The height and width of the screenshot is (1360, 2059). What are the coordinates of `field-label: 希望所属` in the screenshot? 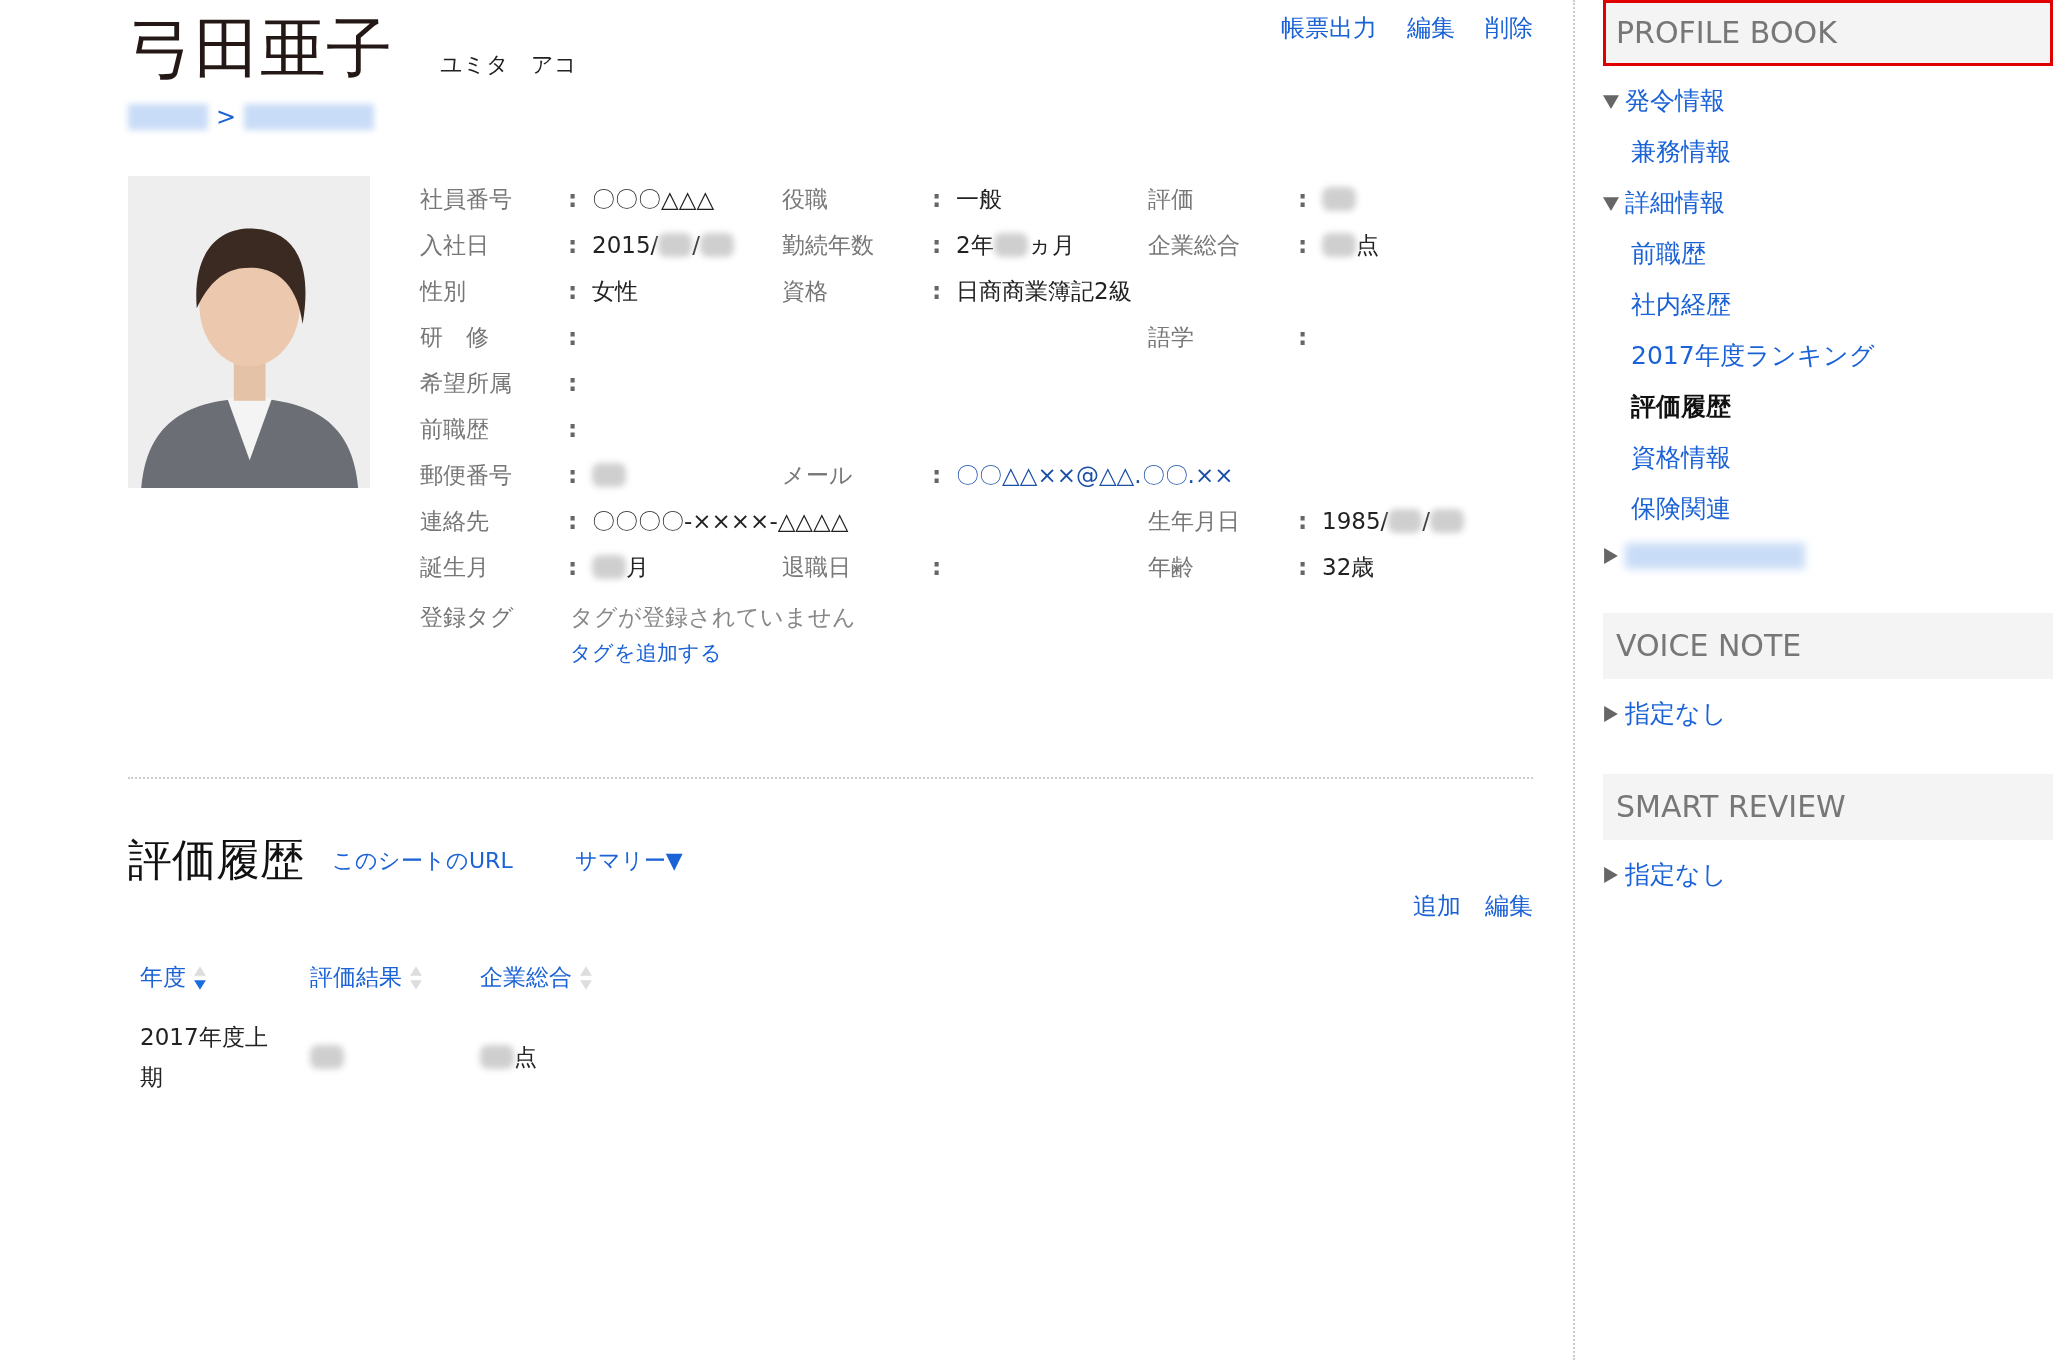 It's located at (466, 383).